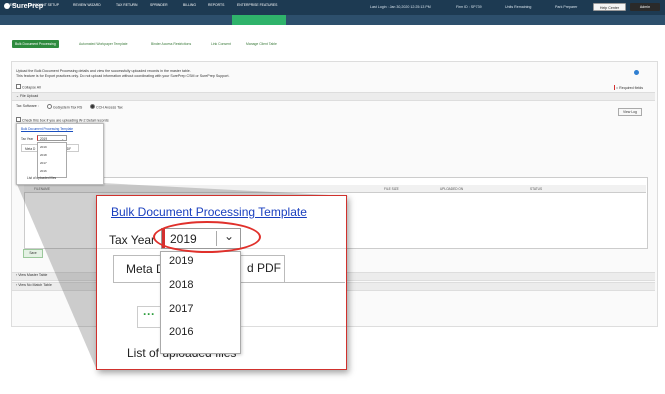 Image resolution: width=665 pixels, height=394 pixels. I want to click on year-option-2018: 2018, so click(181, 285).